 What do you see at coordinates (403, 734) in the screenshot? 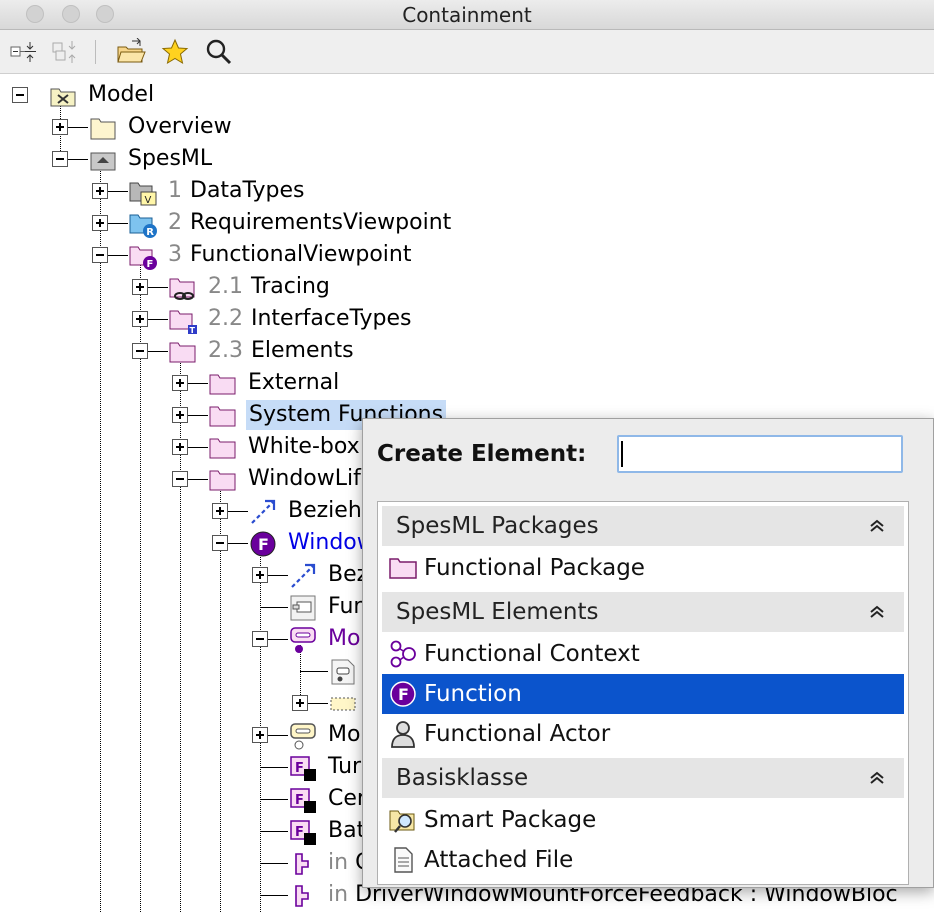
I see `actor-person-icon` at bounding box center [403, 734].